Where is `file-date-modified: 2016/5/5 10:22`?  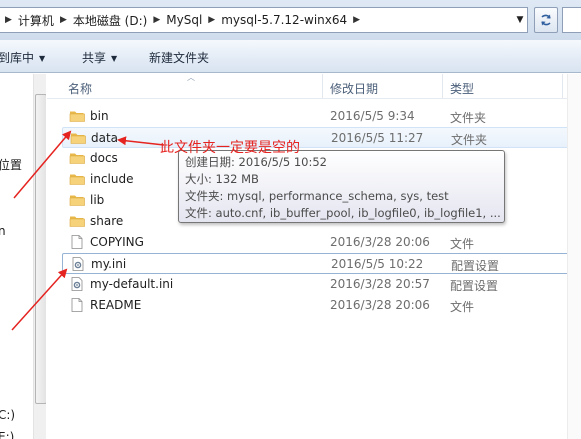
file-date-modified: 2016/5/5 10:22 is located at coordinates (377, 264).